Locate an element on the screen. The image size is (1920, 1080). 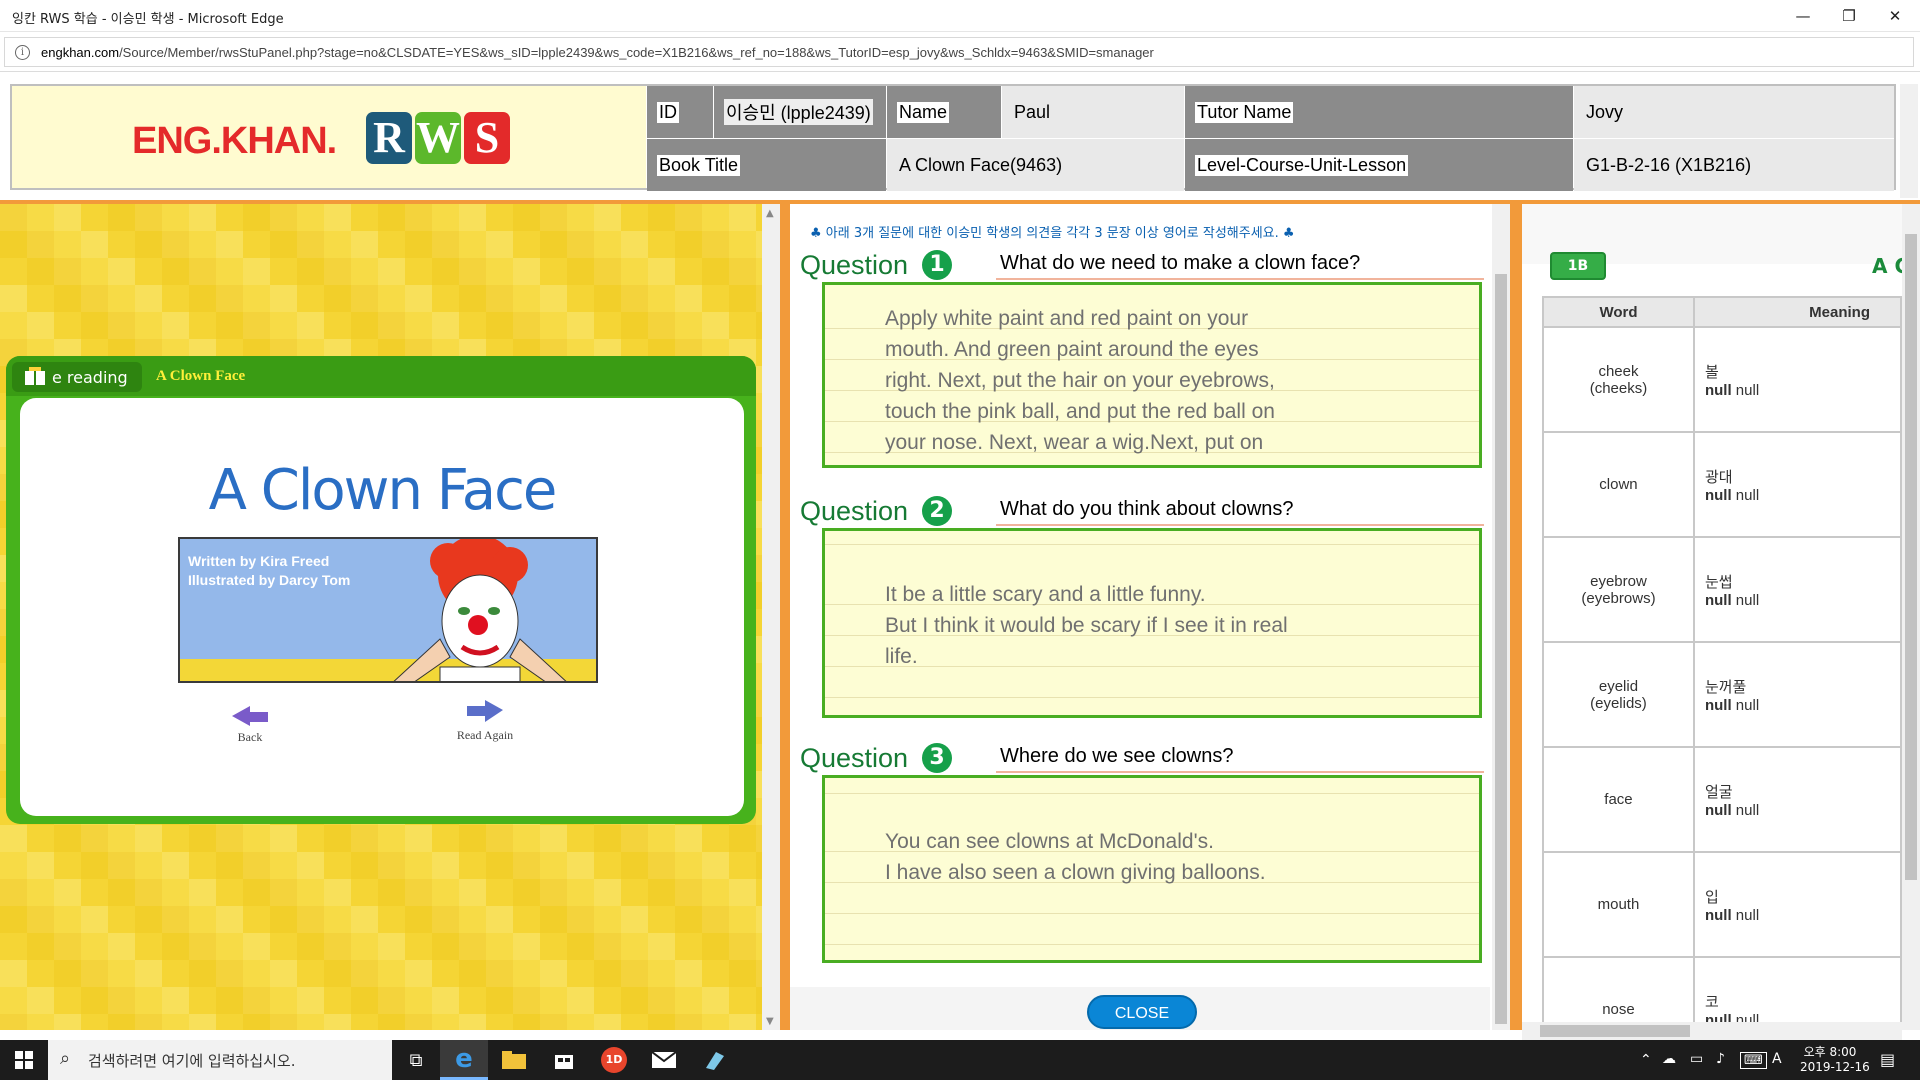
clock: 오후 8:00 2019-12-16 is located at coordinates (1835, 1058).